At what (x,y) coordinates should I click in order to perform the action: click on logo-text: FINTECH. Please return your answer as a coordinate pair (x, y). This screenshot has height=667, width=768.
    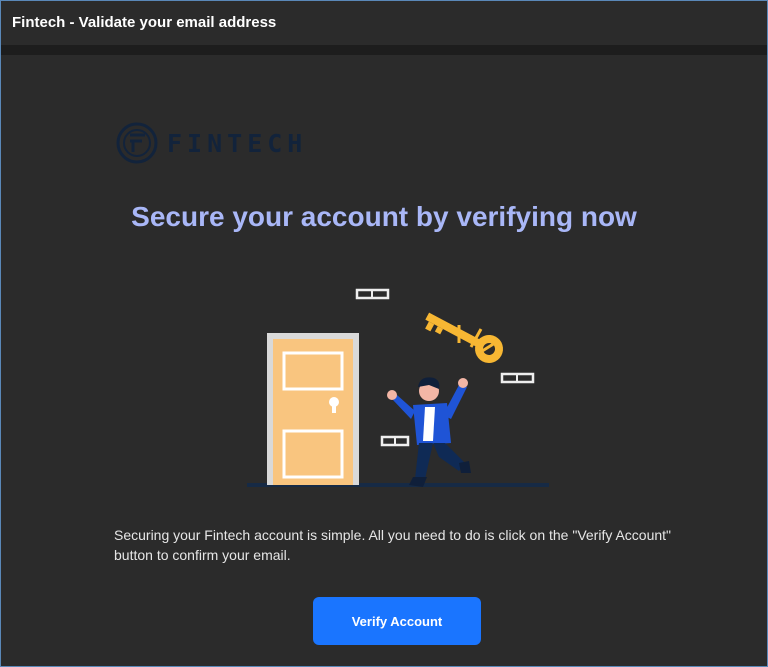
    Looking at the image, I should click on (237, 143).